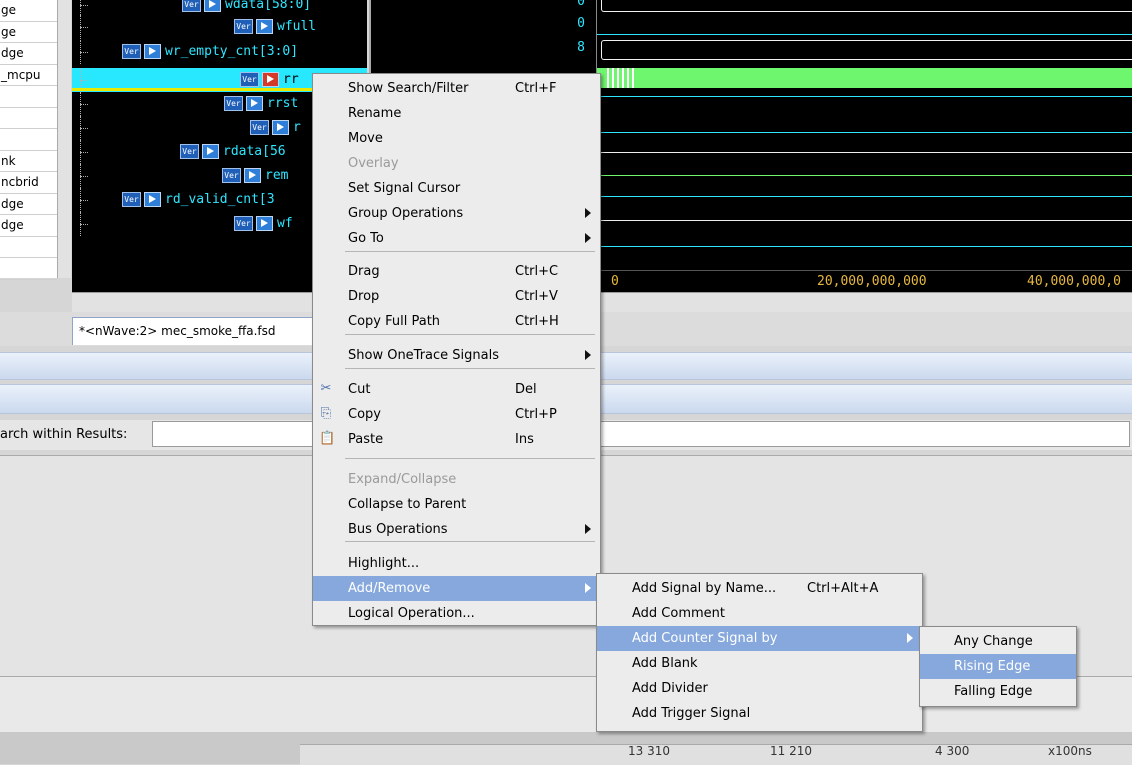 Image resolution: width=1132 pixels, height=765 pixels. Describe the element at coordinates (992, 666) in the screenshot. I see `menu-item-label: Rising Edge` at that location.